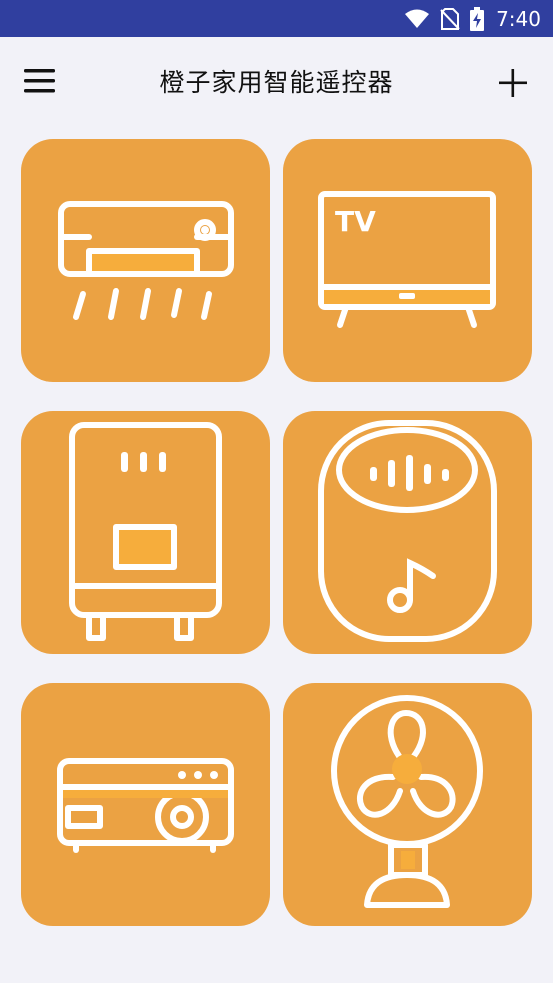  What do you see at coordinates (477, 18) in the screenshot?
I see `battery-charging-icon` at bounding box center [477, 18].